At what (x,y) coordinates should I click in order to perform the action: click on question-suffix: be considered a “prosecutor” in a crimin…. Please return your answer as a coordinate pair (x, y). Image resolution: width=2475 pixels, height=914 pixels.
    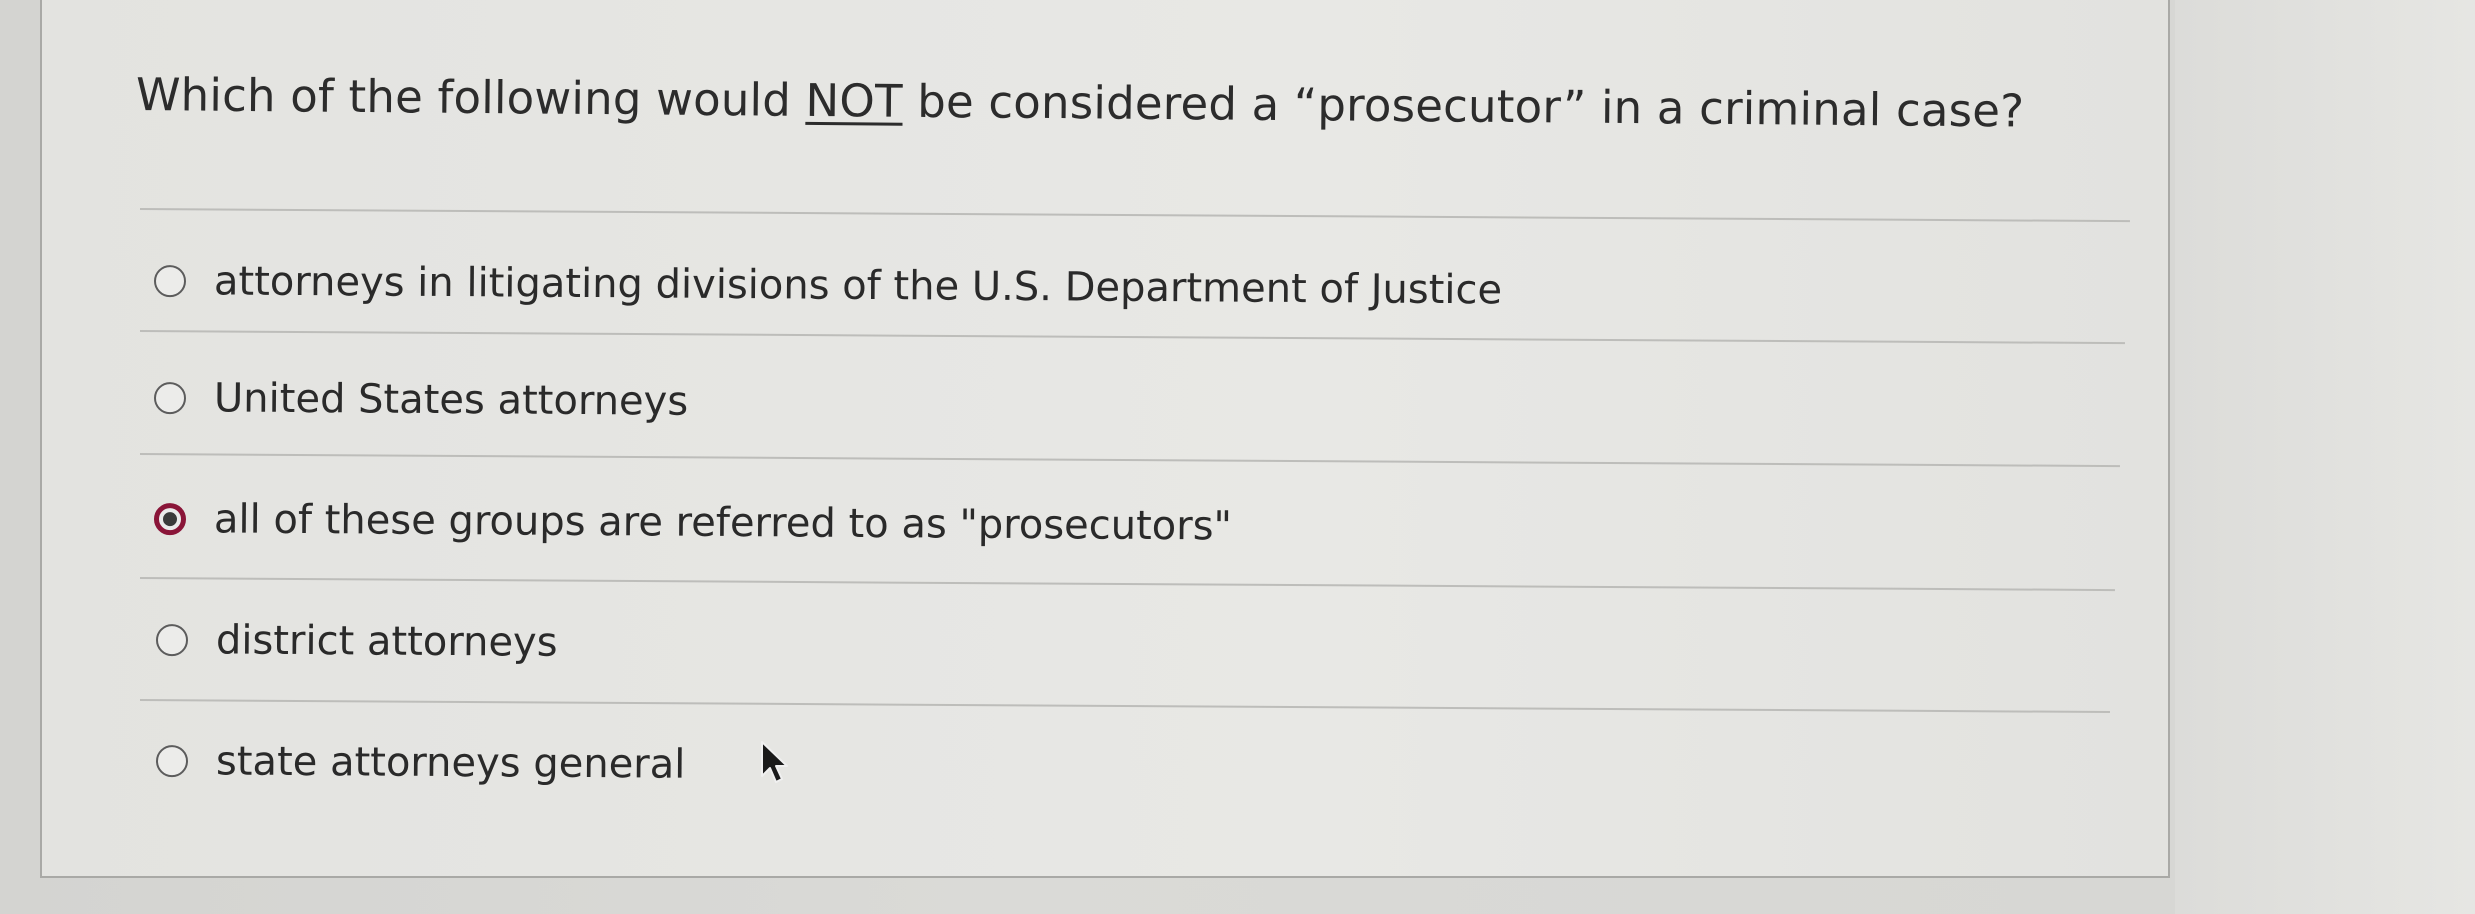
    Looking at the image, I should click on (1463, 106).